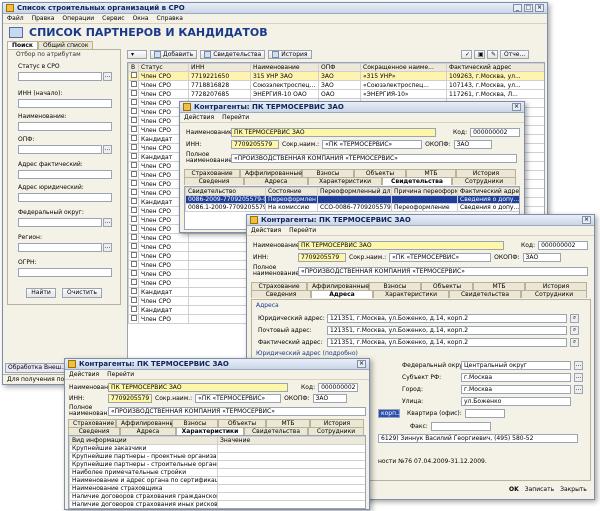 The image size is (600, 511). Describe the element at coordinates (163, 67) in the screenshot. I see `col-status: Статус` at that location.